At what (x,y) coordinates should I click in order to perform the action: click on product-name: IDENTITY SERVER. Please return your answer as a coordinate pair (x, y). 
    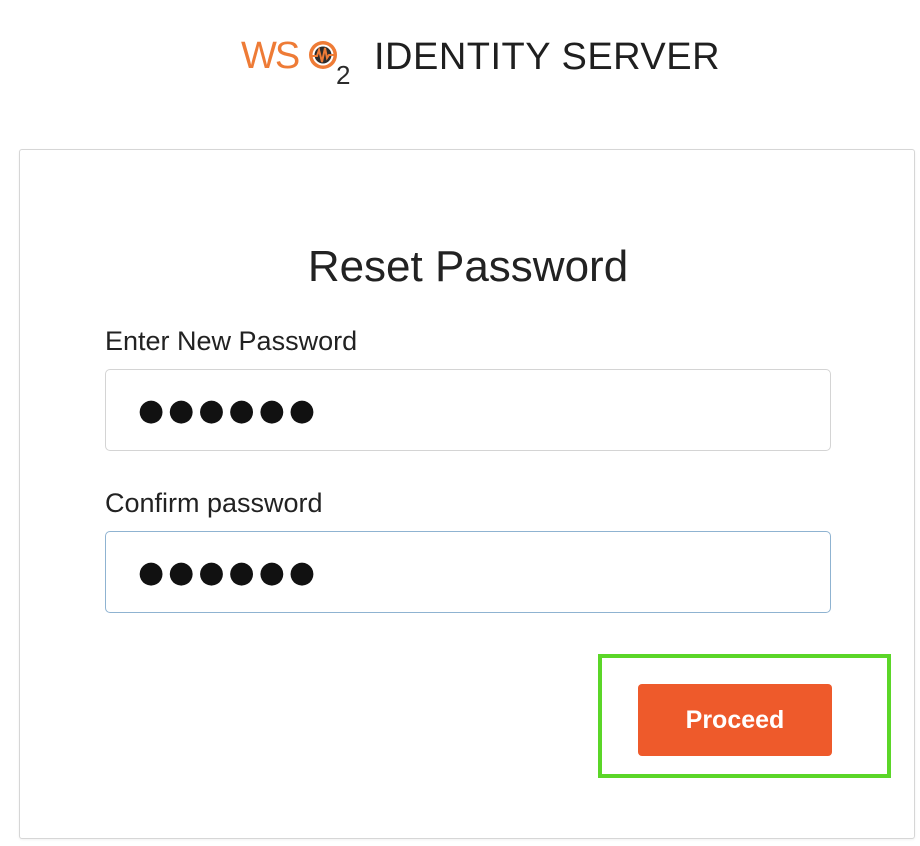
    Looking at the image, I should click on (547, 57).